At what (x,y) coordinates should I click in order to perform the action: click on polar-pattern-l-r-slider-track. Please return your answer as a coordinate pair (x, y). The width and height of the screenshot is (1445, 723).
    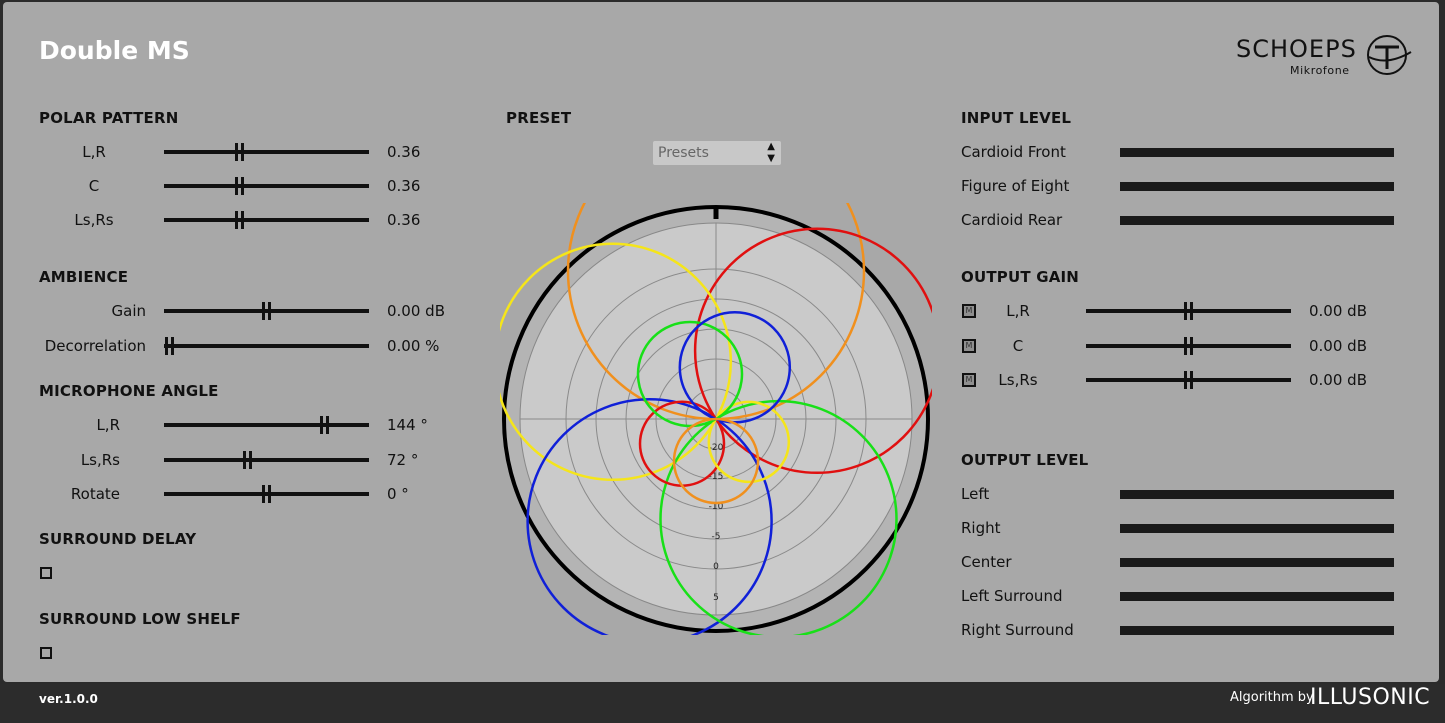
    Looking at the image, I should click on (266, 152).